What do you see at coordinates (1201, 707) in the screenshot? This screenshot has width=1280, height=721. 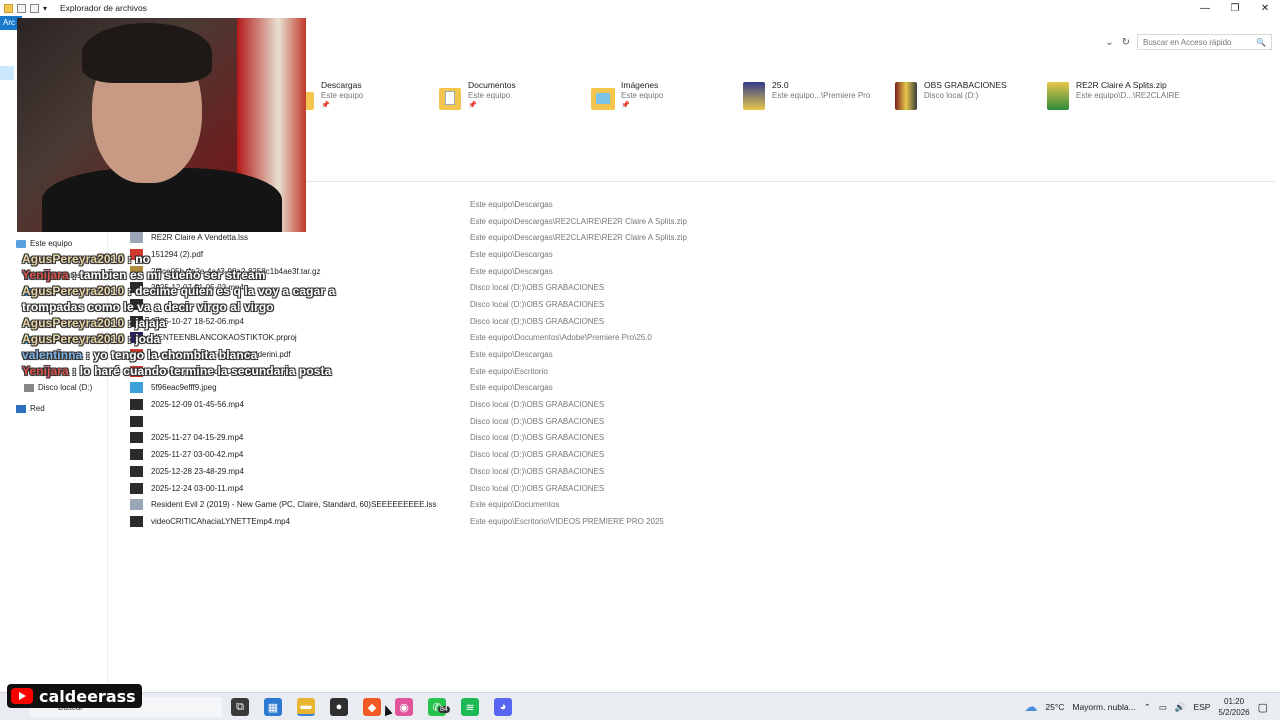 I see `language-indicator: ESP` at bounding box center [1201, 707].